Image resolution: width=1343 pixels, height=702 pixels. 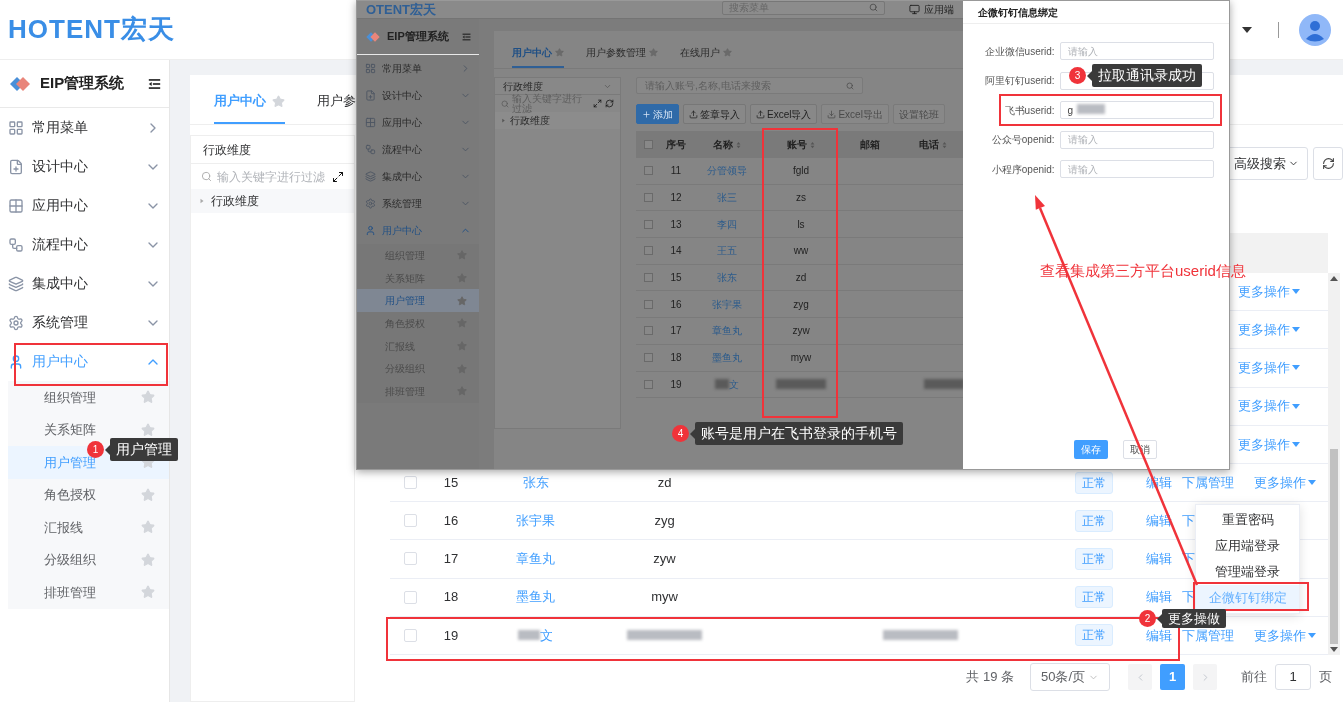 What do you see at coordinates (676, 198) in the screenshot?
I see `table-cell-text: 12` at bounding box center [676, 198].